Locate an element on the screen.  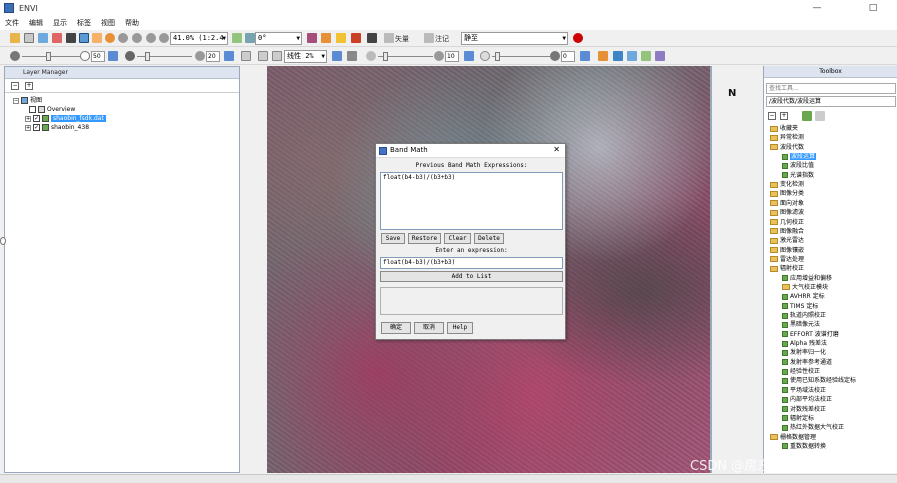
layer2-checkbox: ✓ is located at coordinates (36, 127).